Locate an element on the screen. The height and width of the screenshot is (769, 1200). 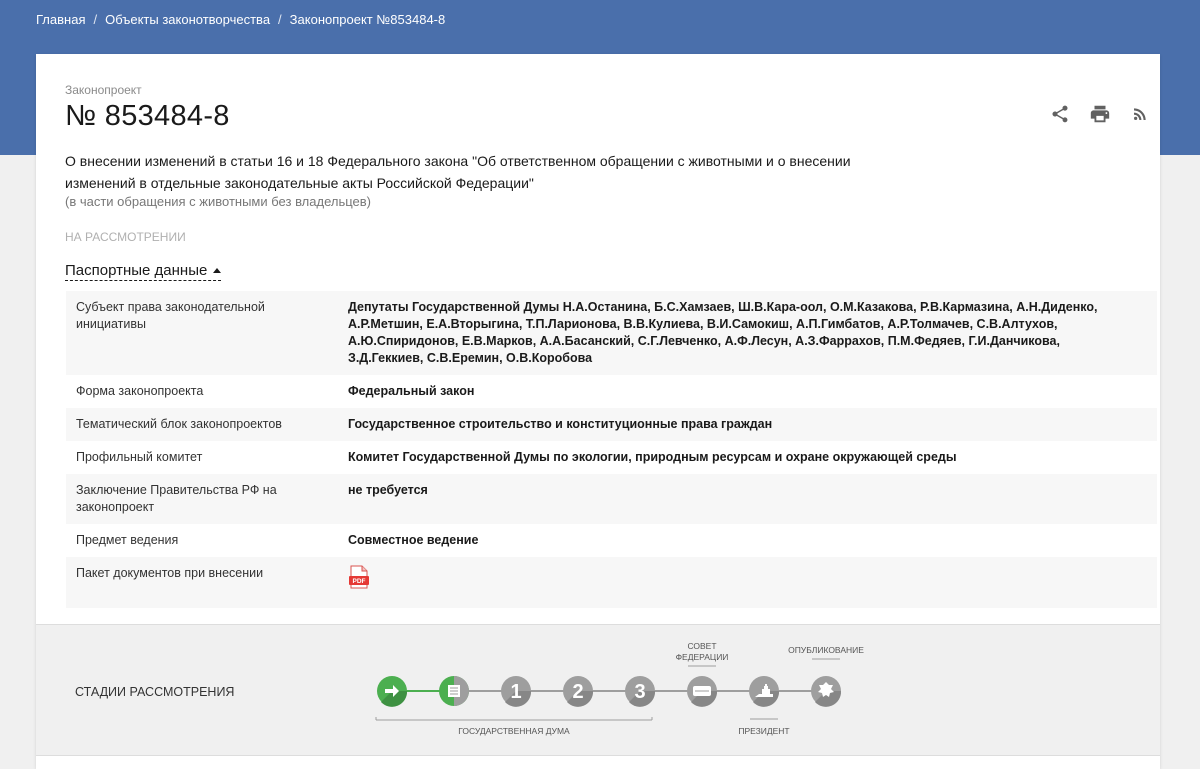
print-icon is located at coordinates (1100, 114).